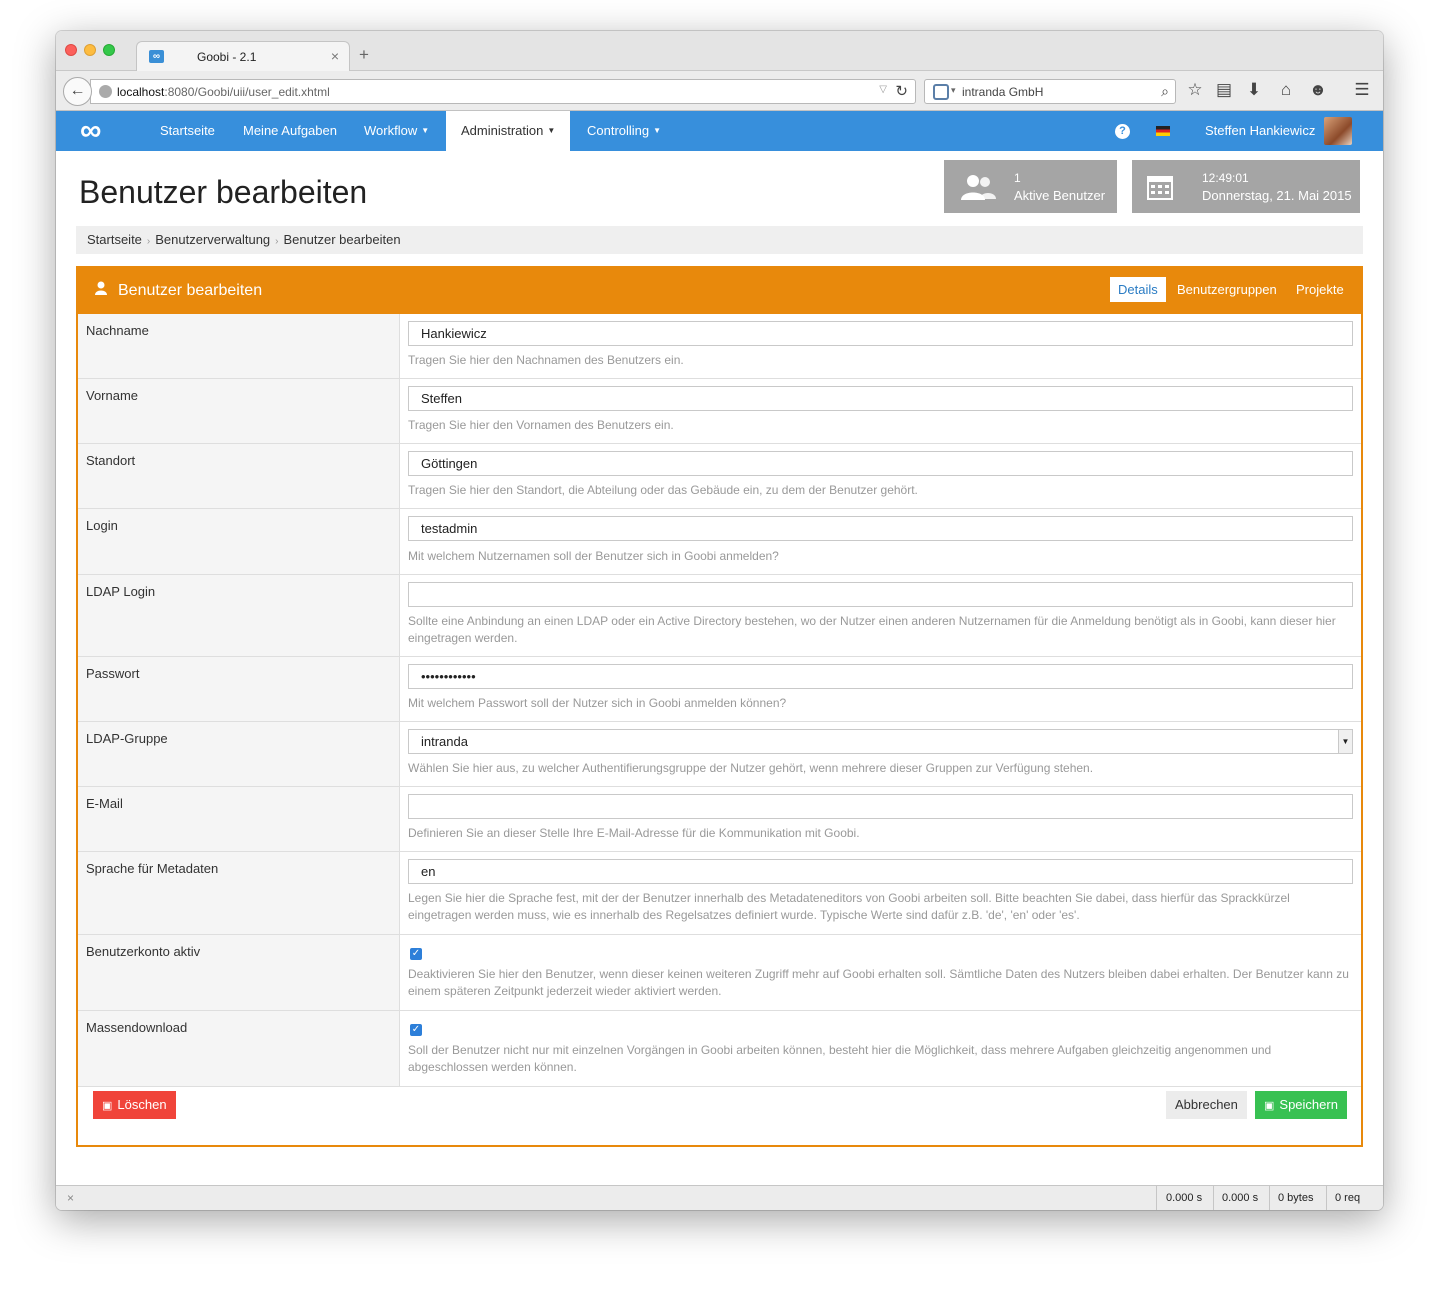 Image resolution: width=1439 pixels, height=1290 pixels. I want to click on label-sprache: Sprache für Metadaten, so click(239, 893).